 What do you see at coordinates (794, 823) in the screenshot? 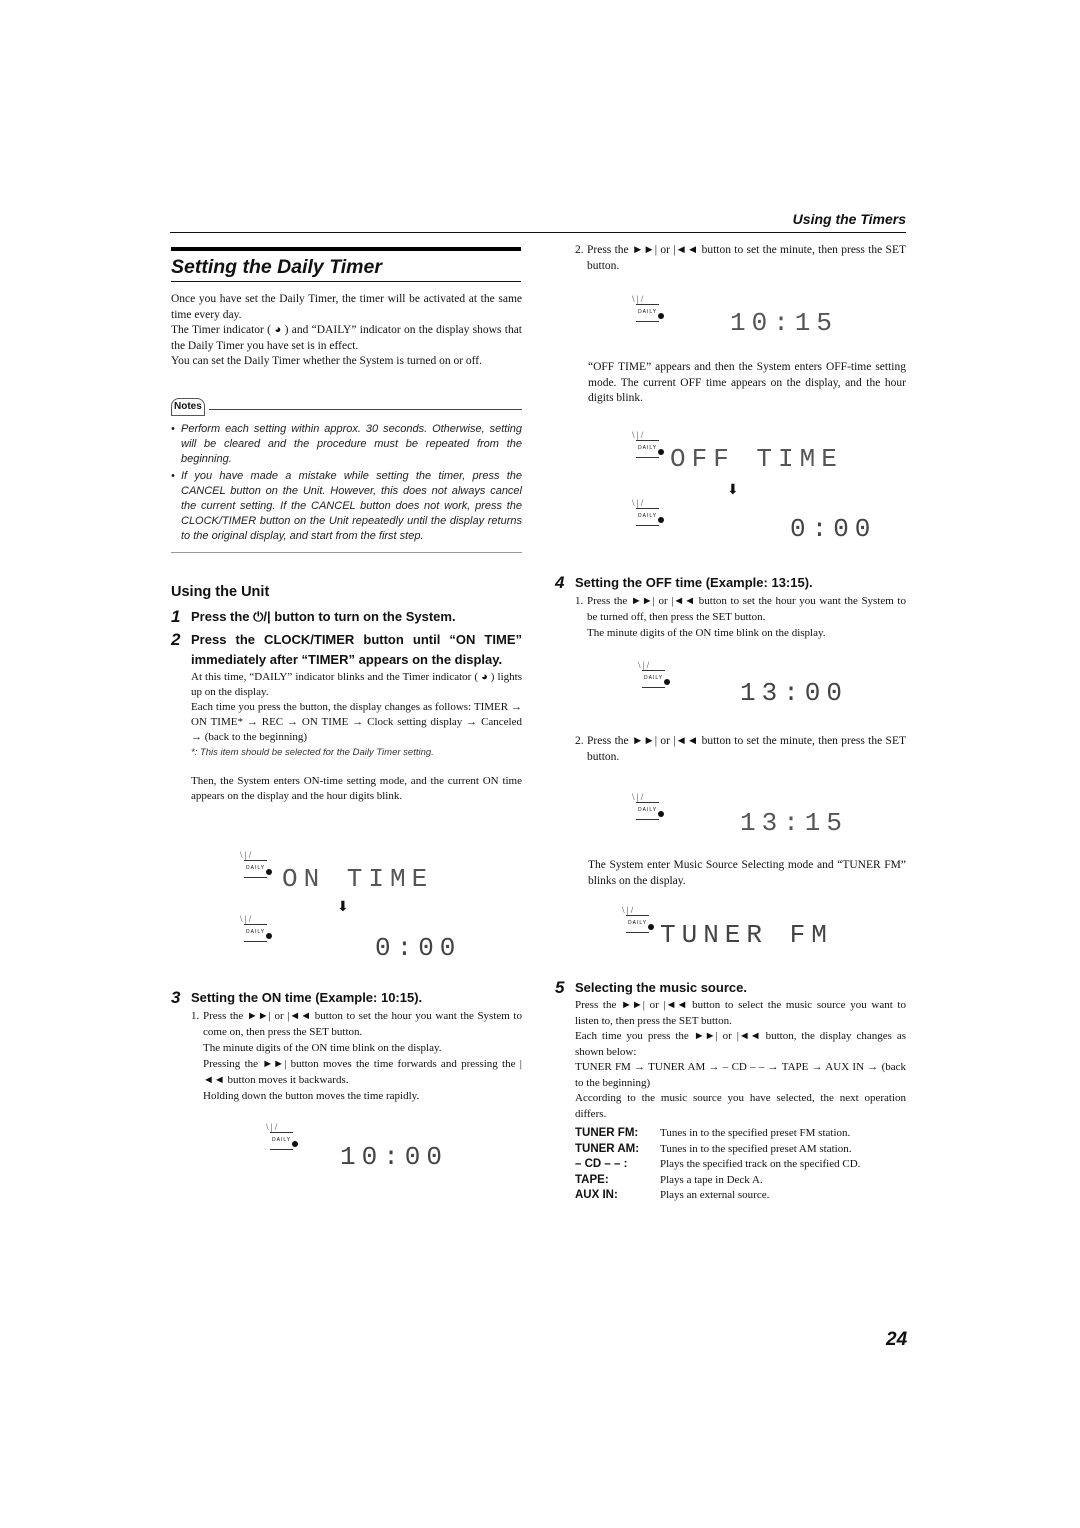
I see `lcd-display: 13:15` at bounding box center [794, 823].